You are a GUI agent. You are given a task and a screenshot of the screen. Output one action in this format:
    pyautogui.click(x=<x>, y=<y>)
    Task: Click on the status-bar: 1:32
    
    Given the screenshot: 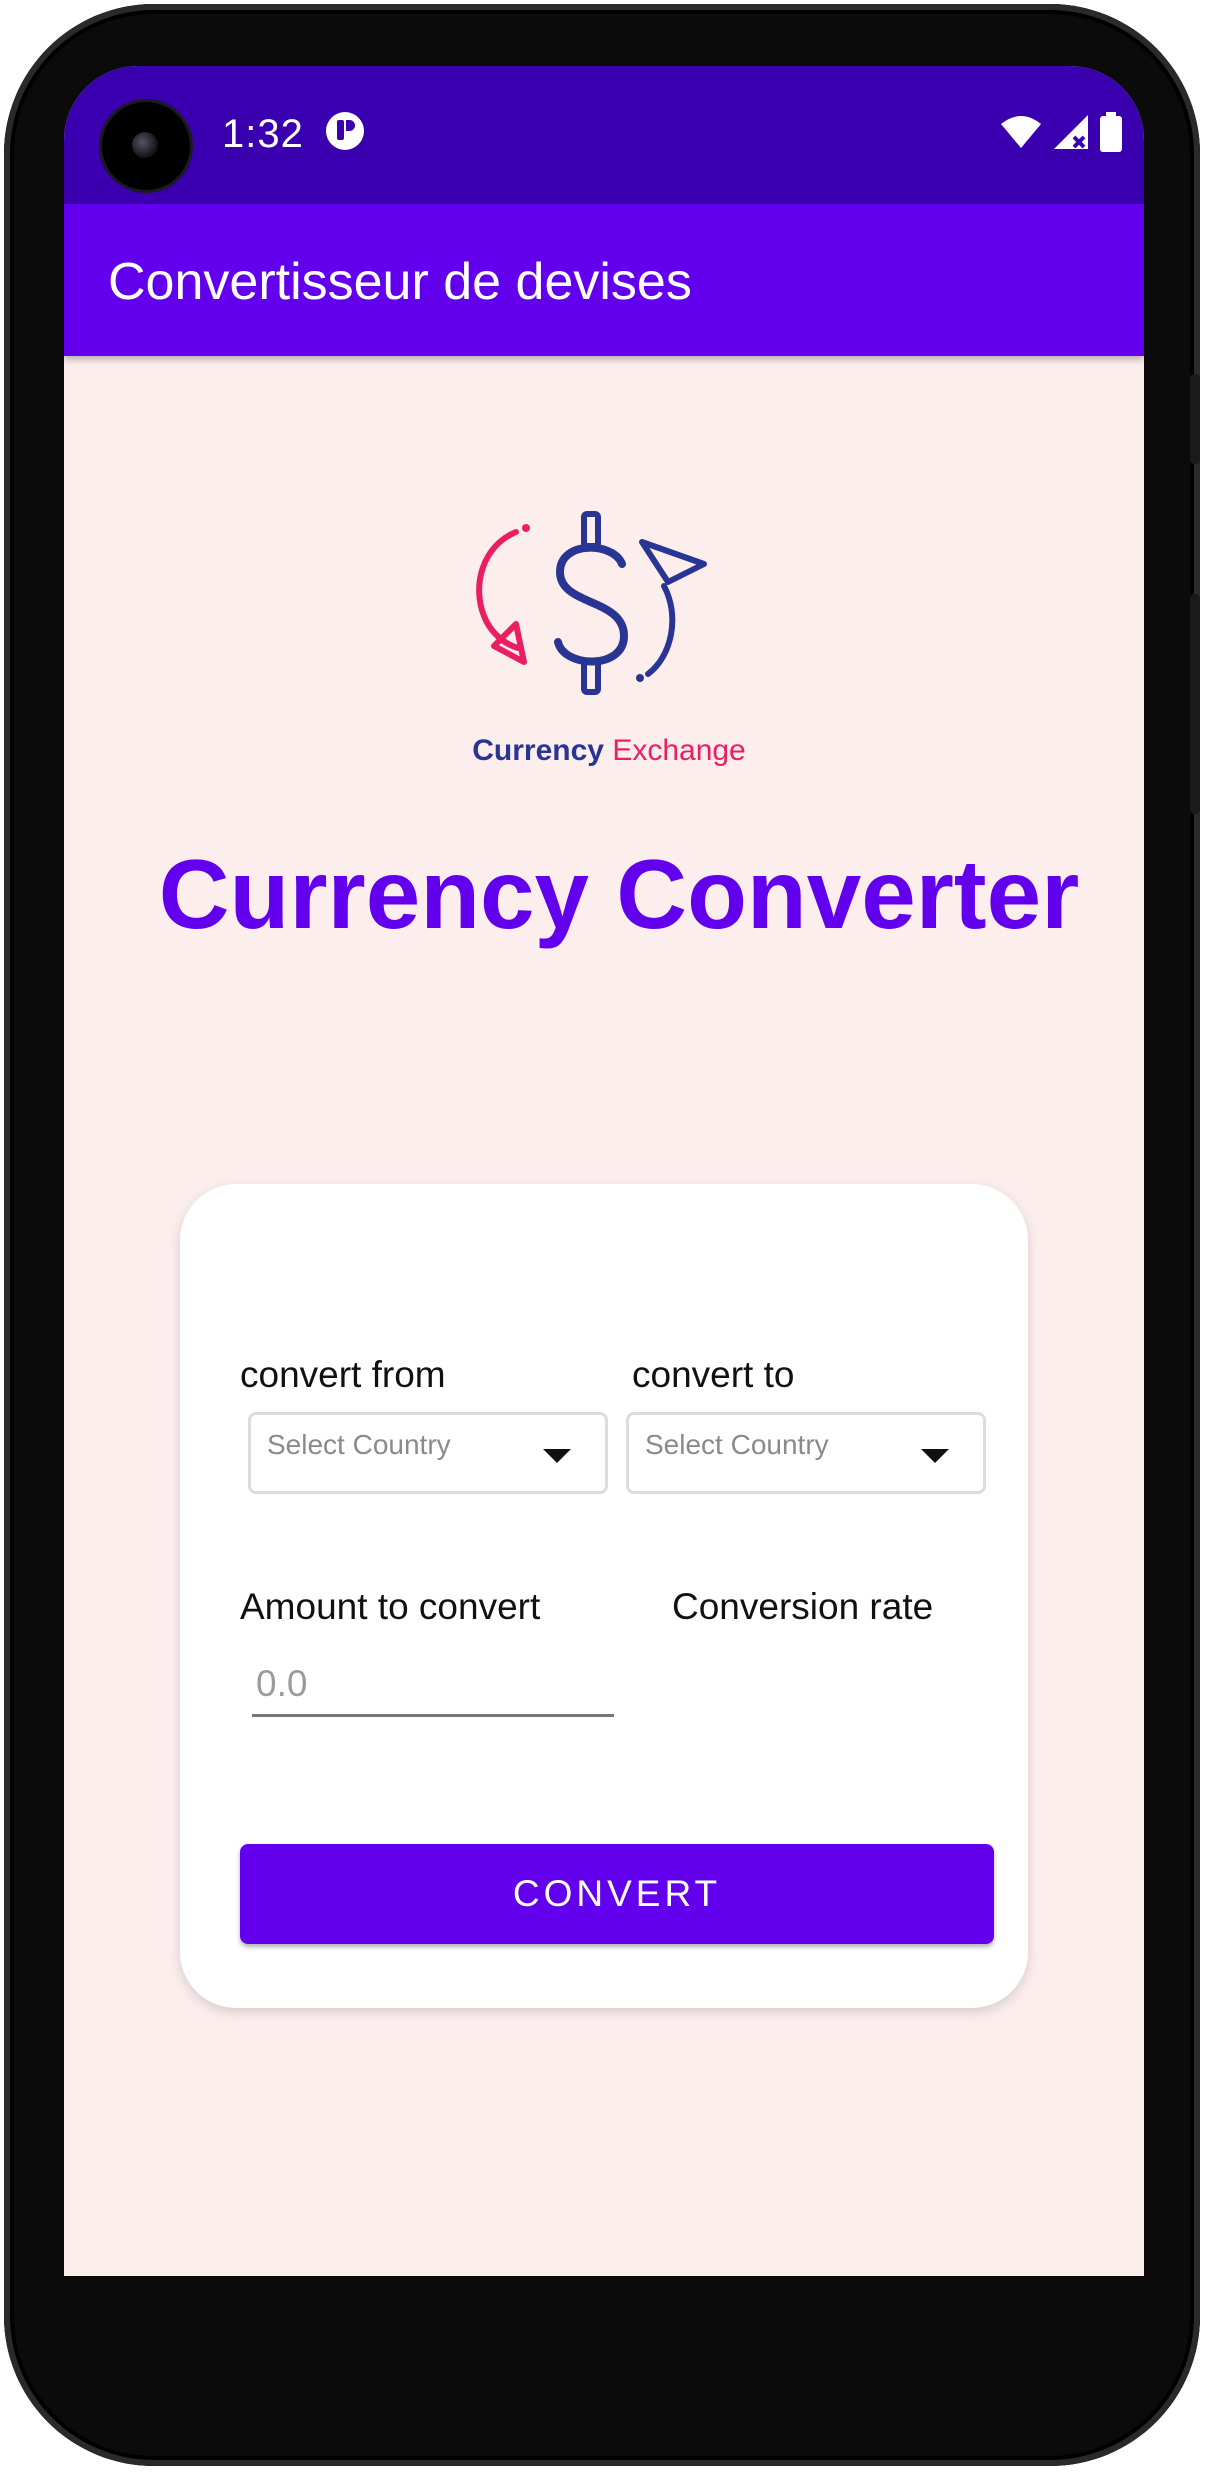 What is the action you would take?
    pyautogui.click(x=604, y=135)
    